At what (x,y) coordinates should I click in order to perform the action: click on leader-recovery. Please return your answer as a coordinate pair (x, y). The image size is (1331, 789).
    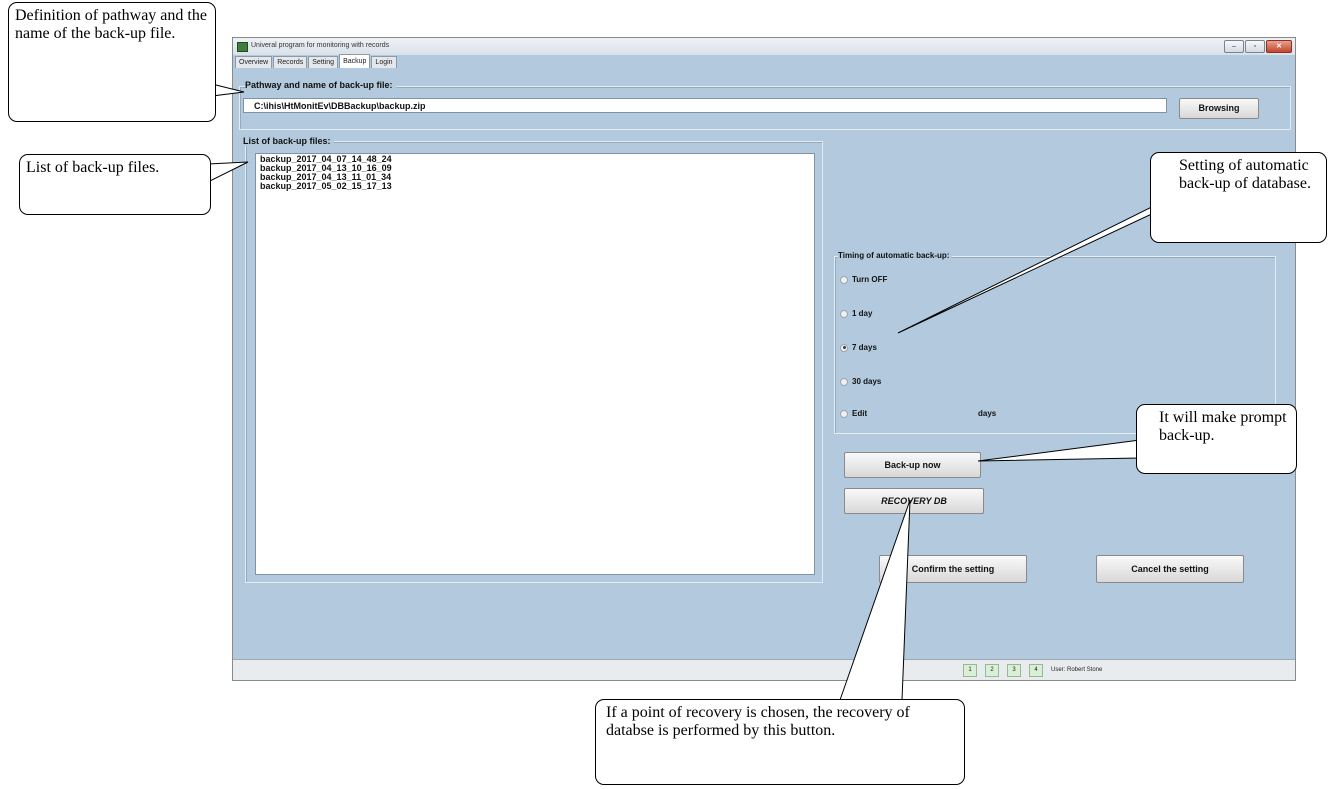
    Looking at the image, I should click on (875, 600).